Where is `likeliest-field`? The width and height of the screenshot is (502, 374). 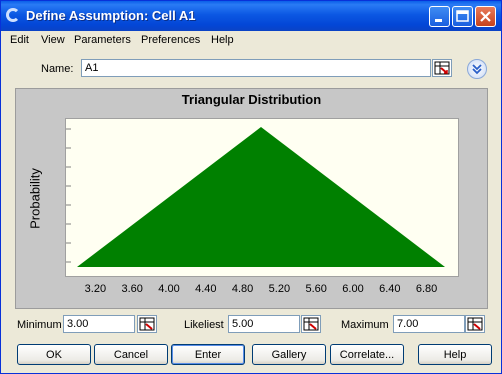
likeliest-field is located at coordinates (264, 324).